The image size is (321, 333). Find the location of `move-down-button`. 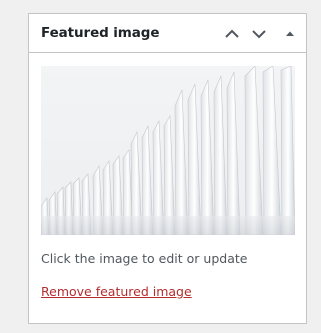

move-down-button is located at coordinates (259, 34).